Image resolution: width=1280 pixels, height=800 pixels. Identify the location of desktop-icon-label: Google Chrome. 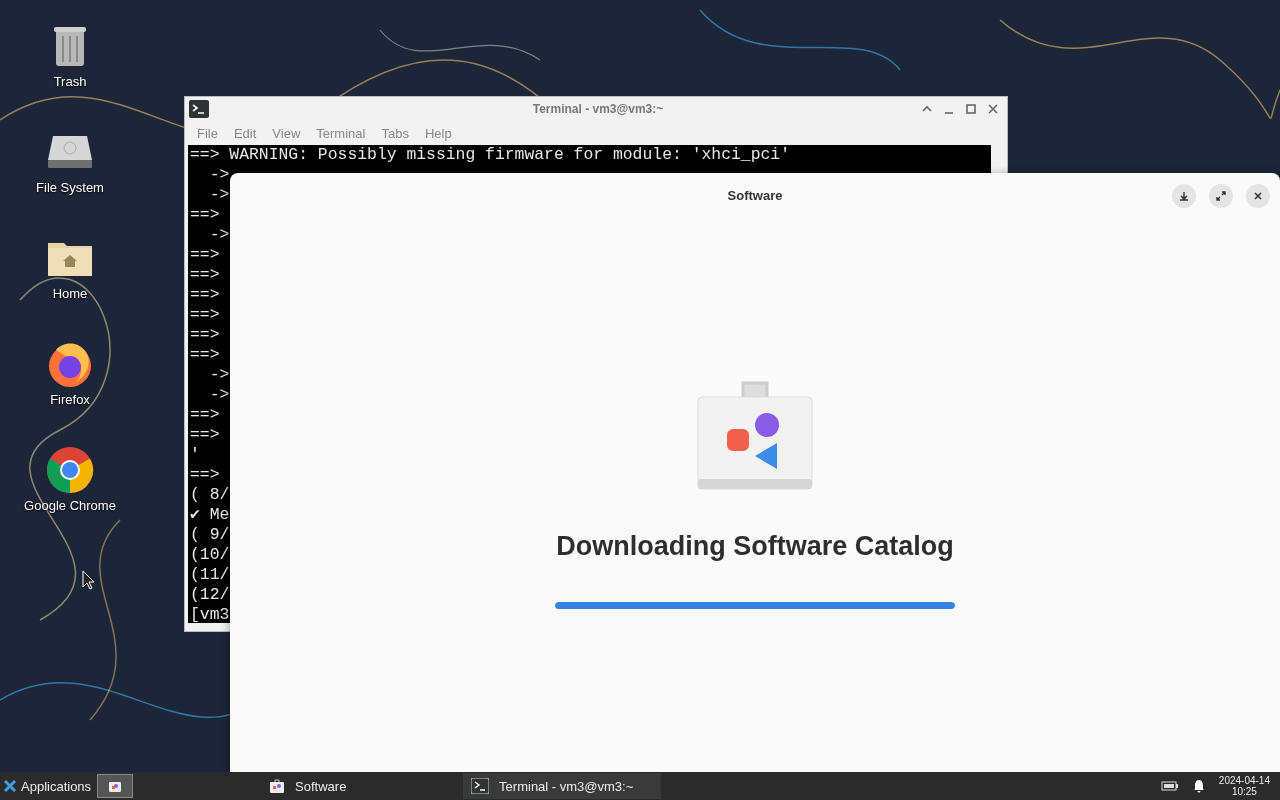
(70, 505).